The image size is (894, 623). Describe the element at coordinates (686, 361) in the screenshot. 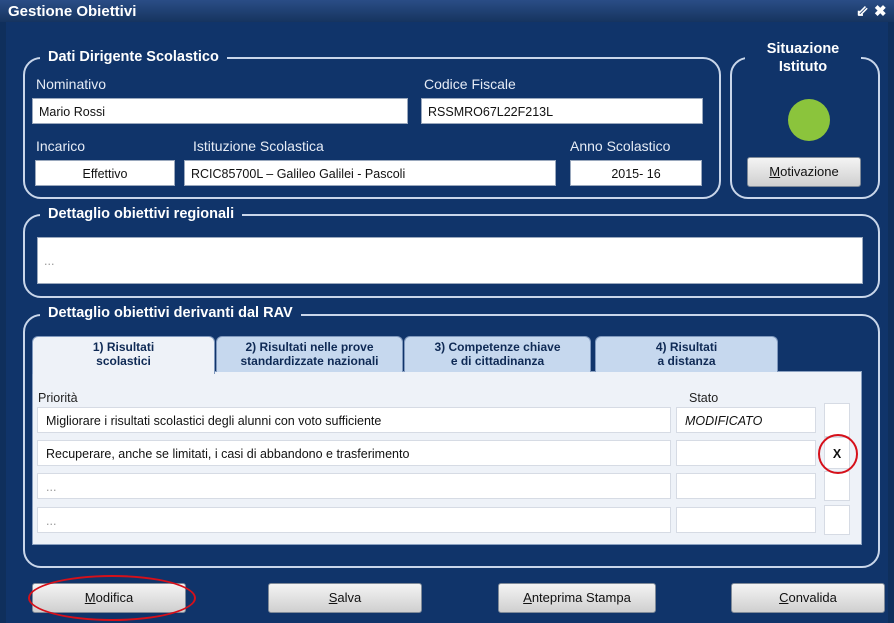

I see `tab-label-line2: a distanza` at that location.